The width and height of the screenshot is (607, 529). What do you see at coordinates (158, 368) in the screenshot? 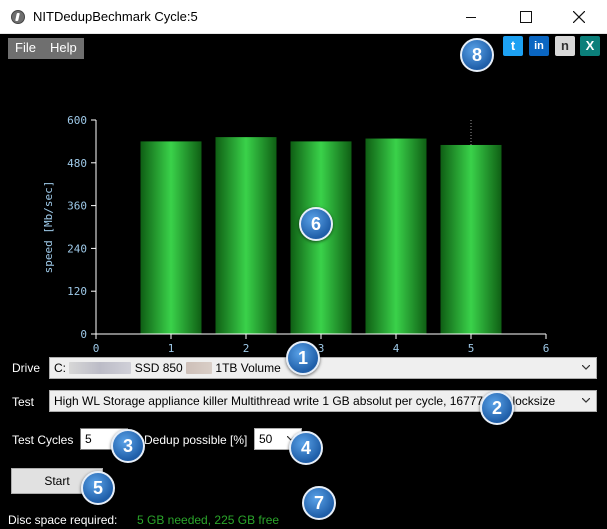
I see `drive-model: SSD 850` at bounding box center [158, 368].